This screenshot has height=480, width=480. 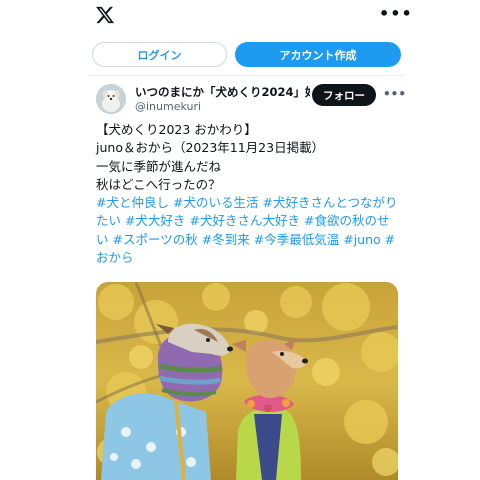 I want to click on login-button: ログイン, so click(x=159, y=54).